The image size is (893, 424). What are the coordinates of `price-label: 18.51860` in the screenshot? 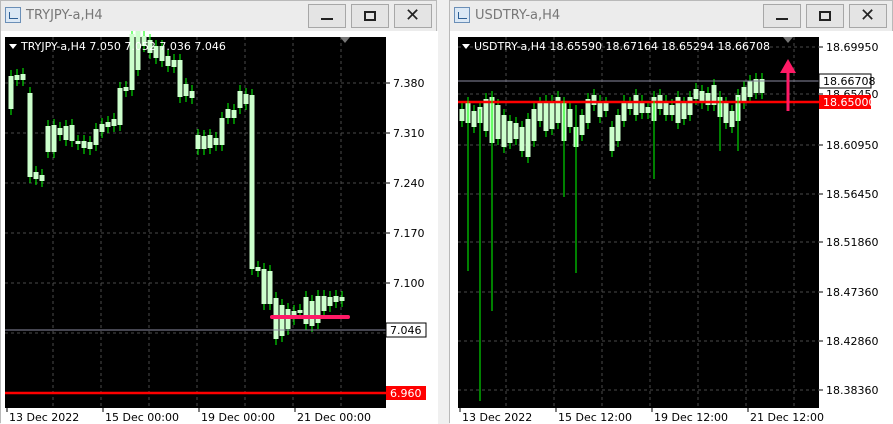 It's located at (852, 242).